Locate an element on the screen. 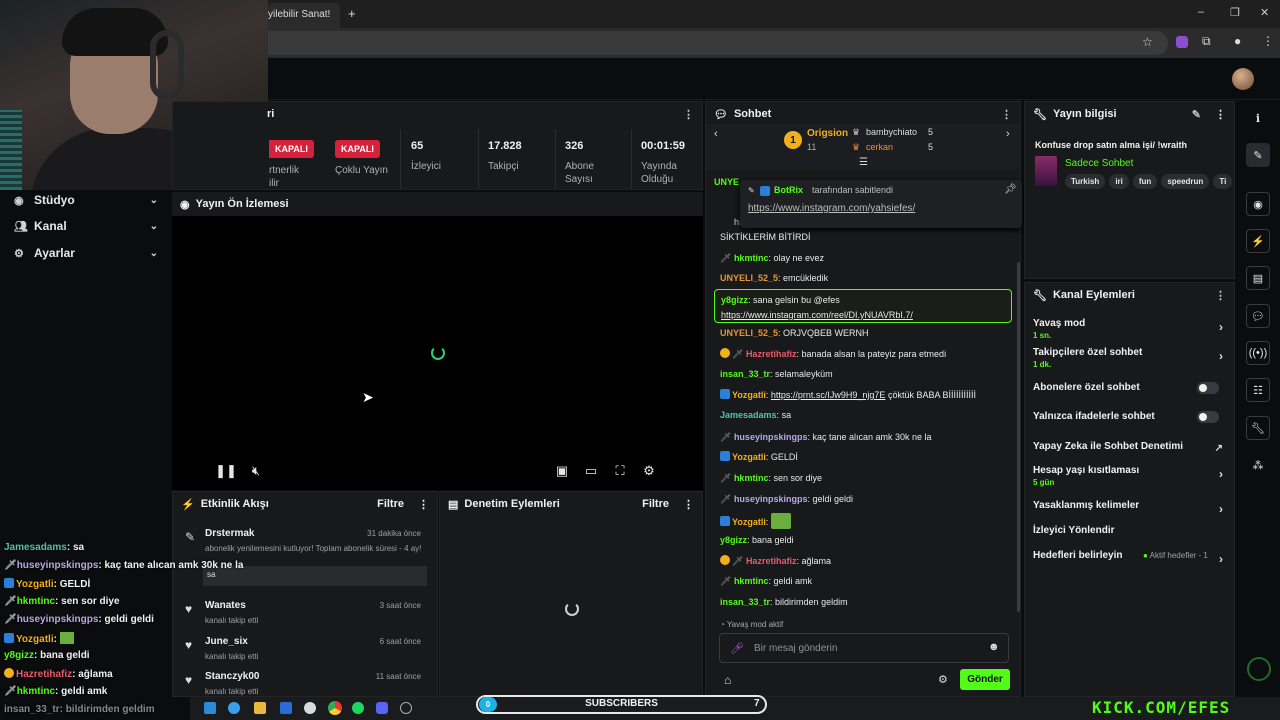 This screenshot has width=1280, height=720. preview-header: ◉ Yayın Ön İzlemesi is located at coordinates (437, 204).